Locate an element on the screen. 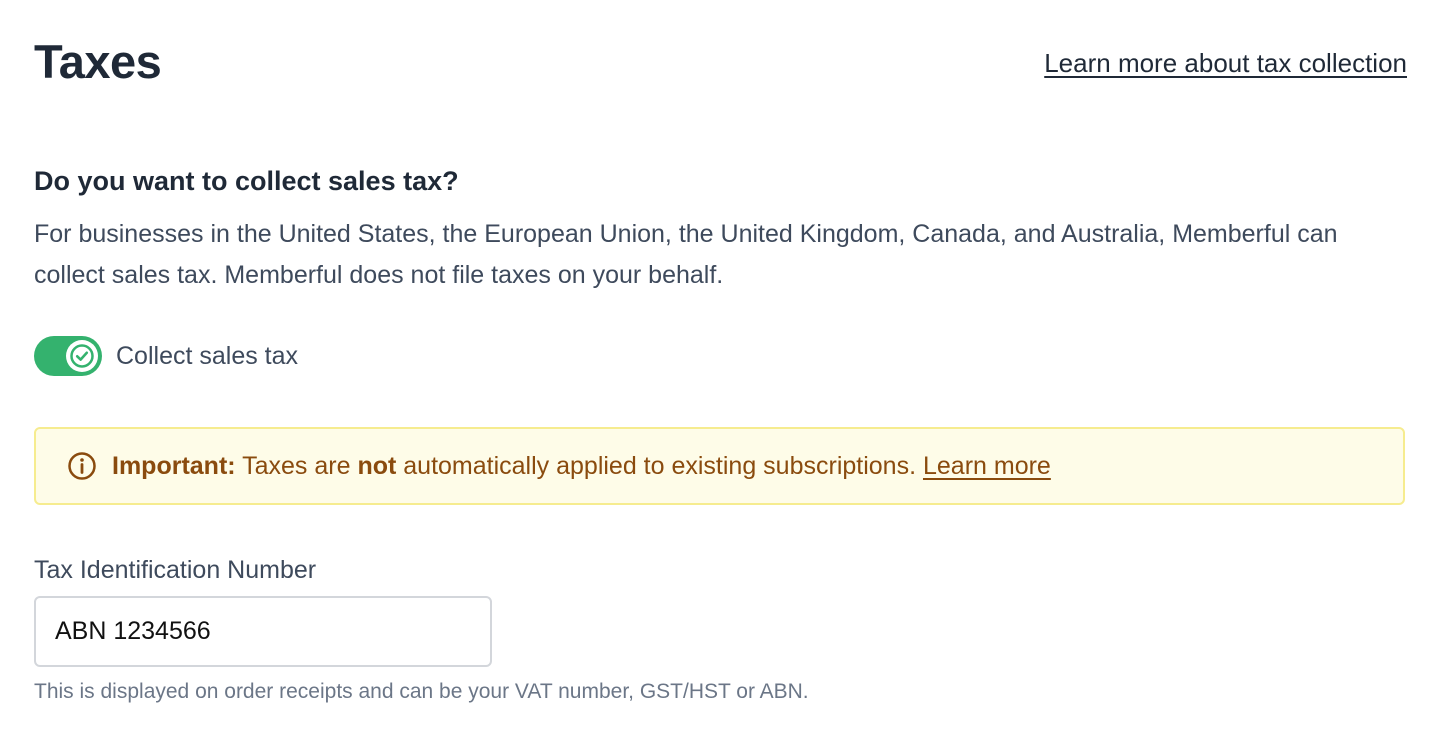  section-heading: Do you want to collect sales tax? is located at coordinates (246, 181).